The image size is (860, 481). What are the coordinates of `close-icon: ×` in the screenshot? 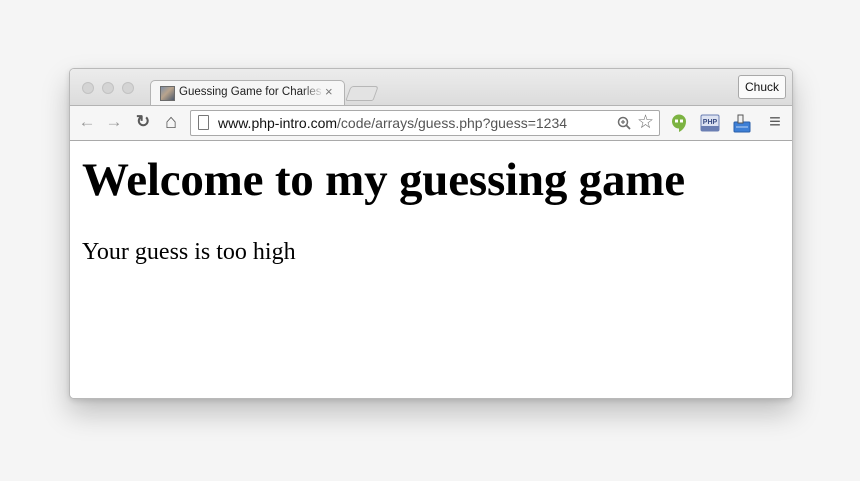 It's located at (329, 91).